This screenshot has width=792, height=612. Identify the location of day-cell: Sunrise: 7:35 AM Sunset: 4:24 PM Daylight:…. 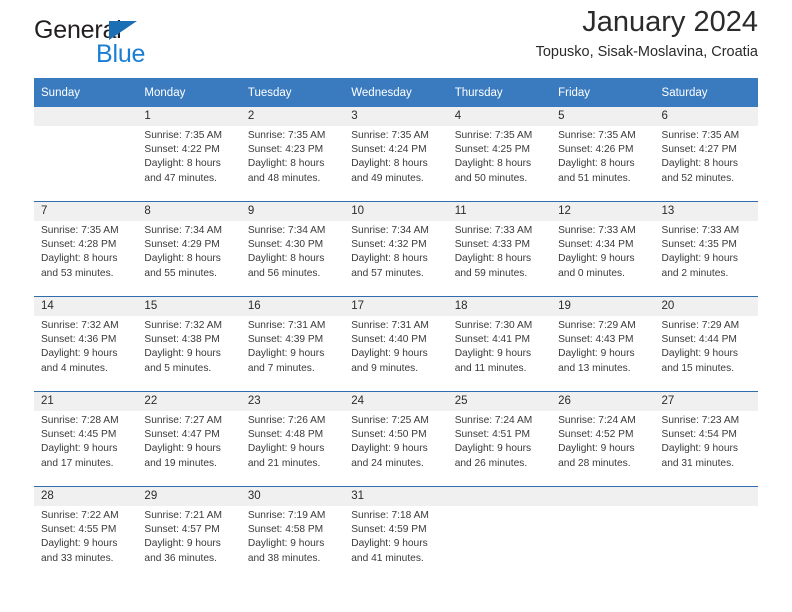
(396, 164).